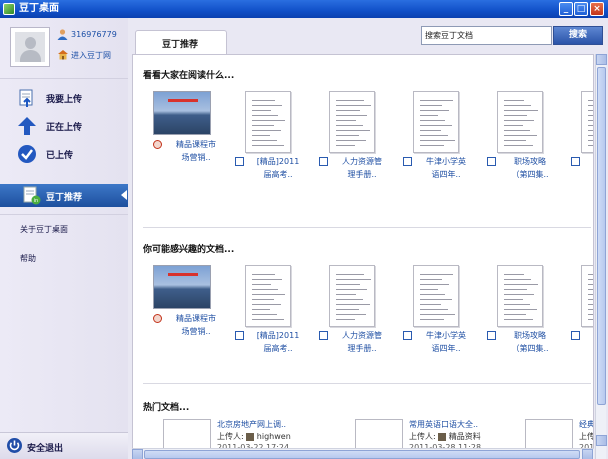  I want to click on hot-doc-title: 北京房地产网上调.., so click(251, 424).